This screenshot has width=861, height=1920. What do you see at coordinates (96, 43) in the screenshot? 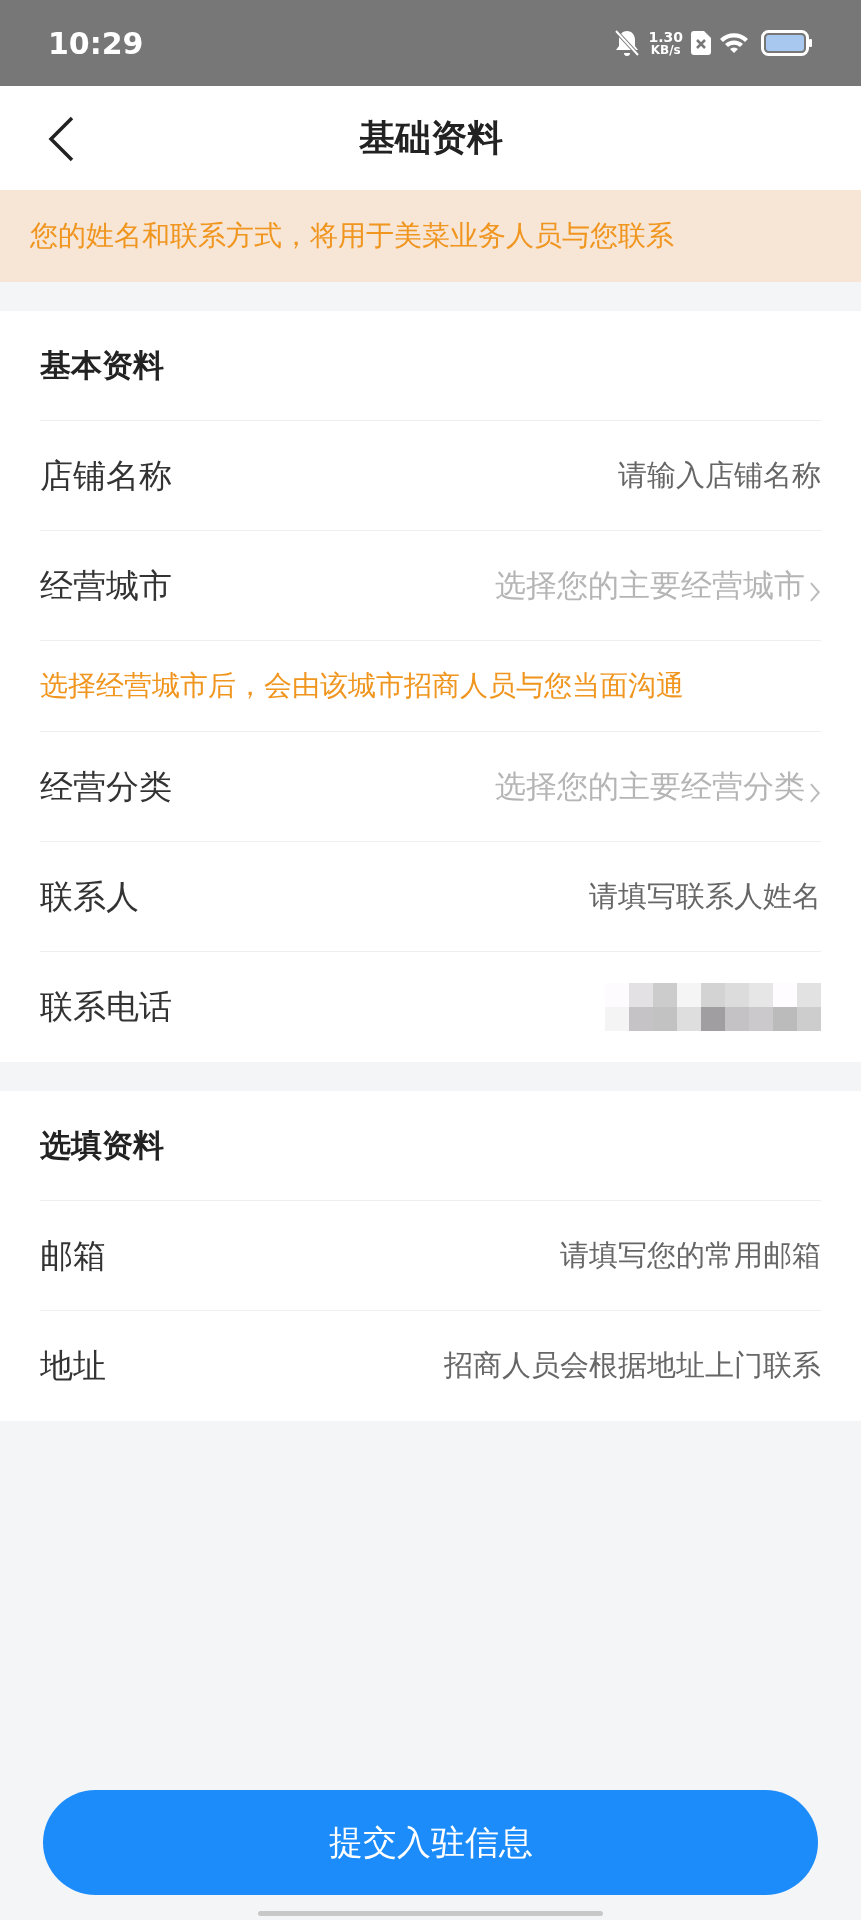
I see `status-time: 10:29` at bounding box center [96, 43].